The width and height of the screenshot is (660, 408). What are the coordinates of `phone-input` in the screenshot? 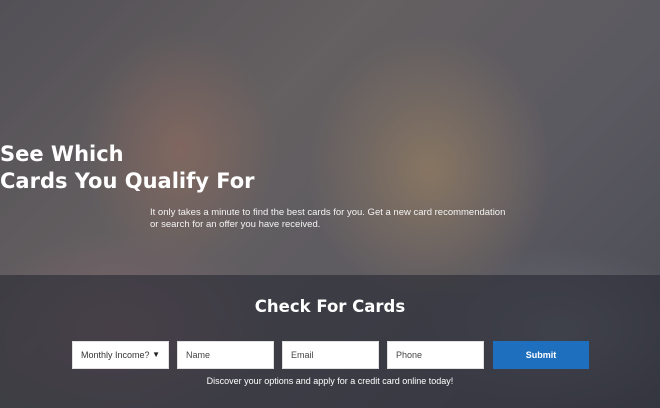 It's located at (435, 355).